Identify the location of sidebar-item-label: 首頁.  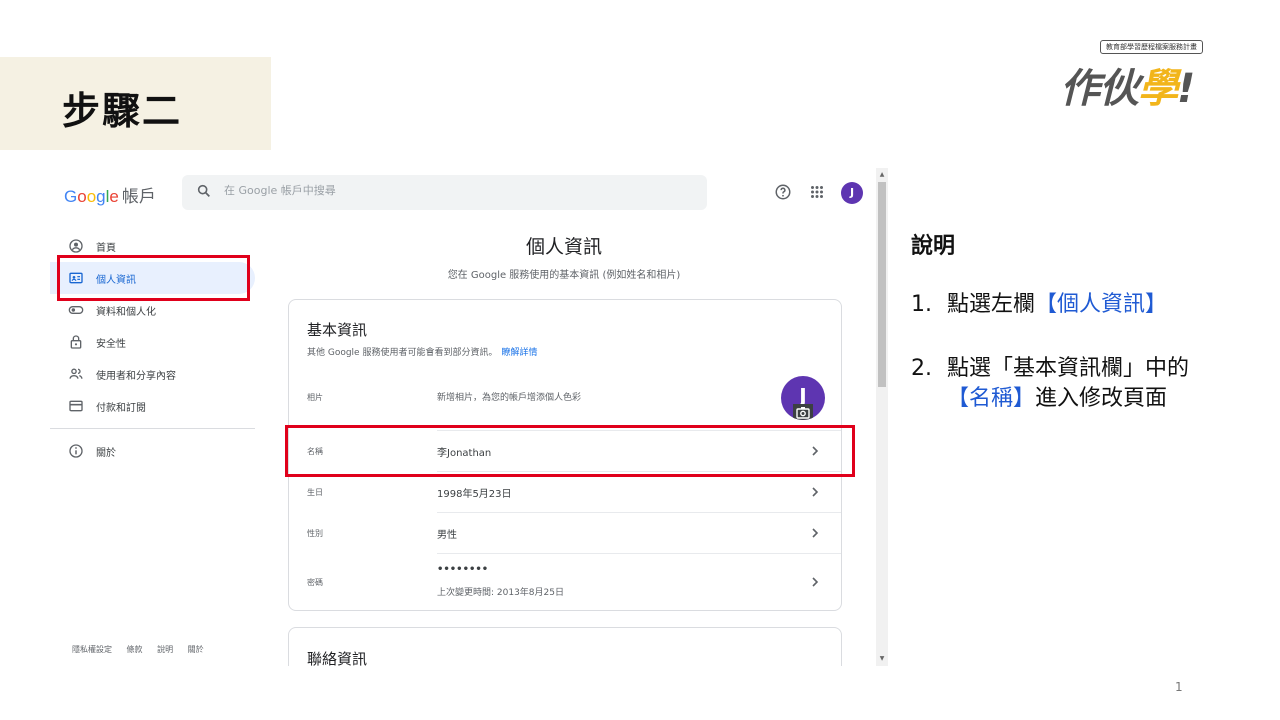
(106, 248).